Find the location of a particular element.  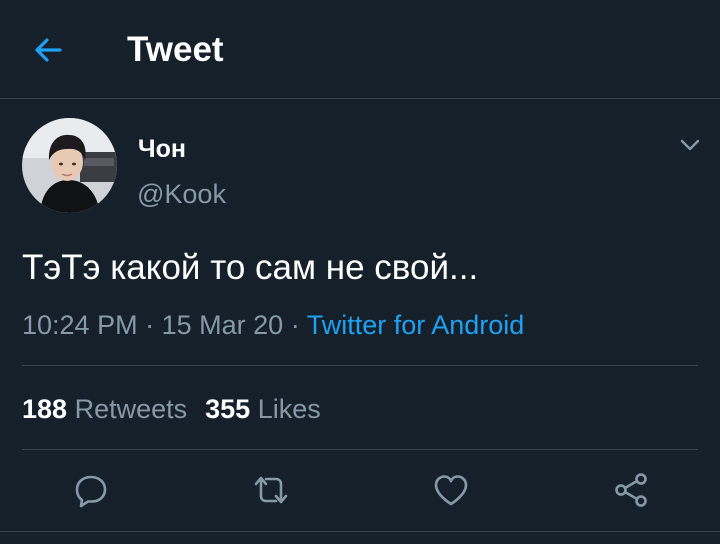

retweet-icon is located at coordinates (271, 490).